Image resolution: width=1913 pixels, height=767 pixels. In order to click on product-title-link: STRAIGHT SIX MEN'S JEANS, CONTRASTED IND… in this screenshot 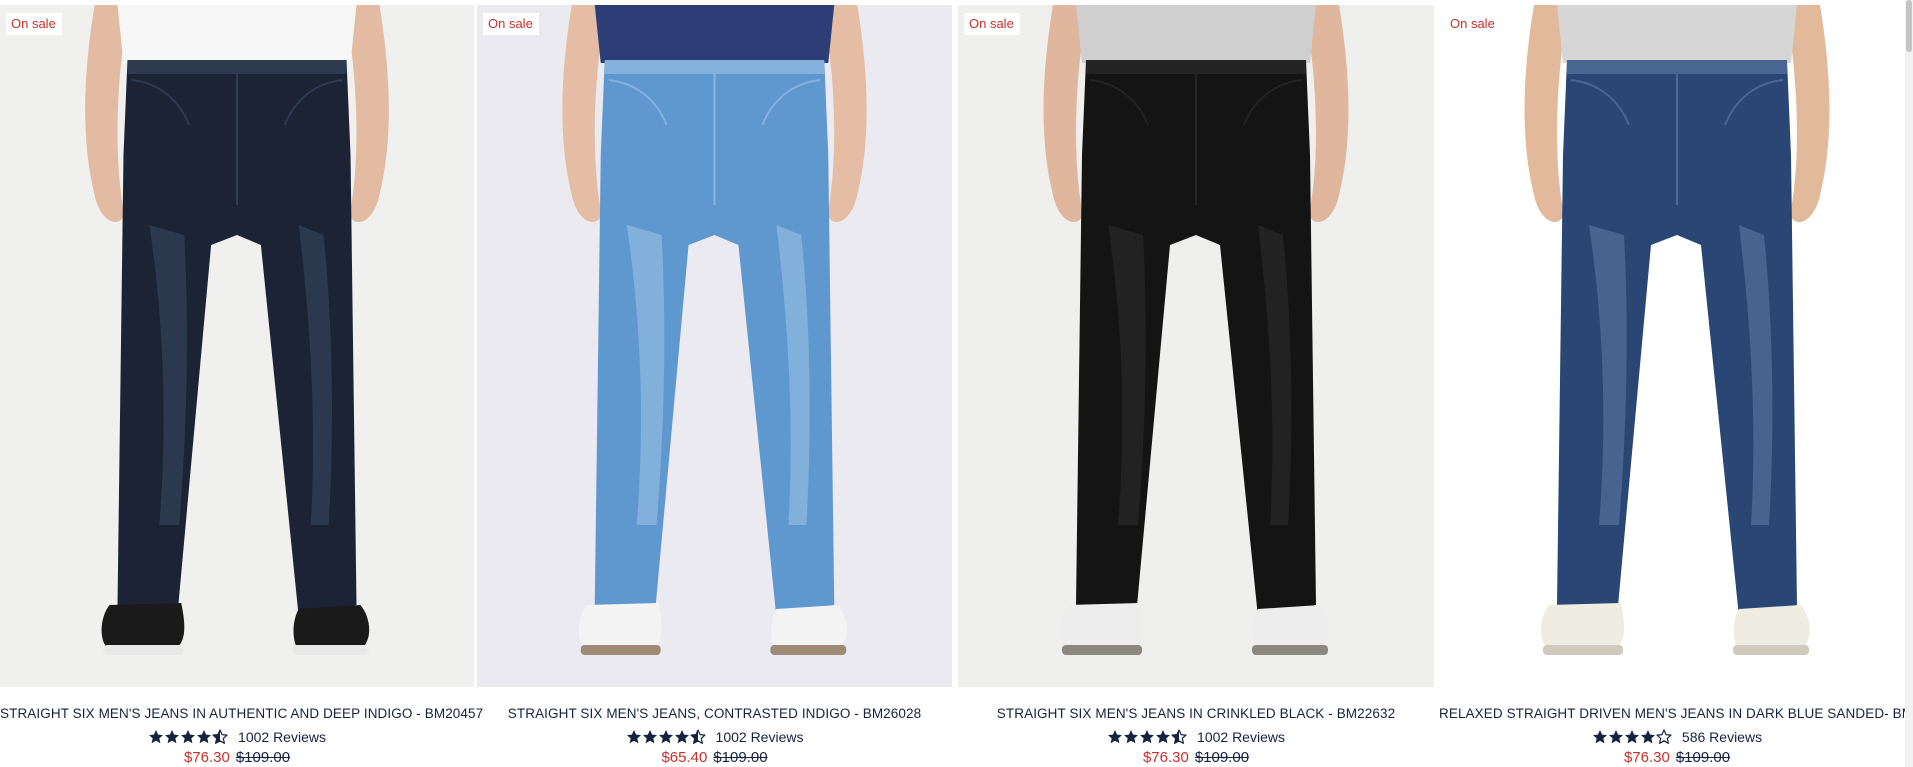, I will do `click(714, 714)`.